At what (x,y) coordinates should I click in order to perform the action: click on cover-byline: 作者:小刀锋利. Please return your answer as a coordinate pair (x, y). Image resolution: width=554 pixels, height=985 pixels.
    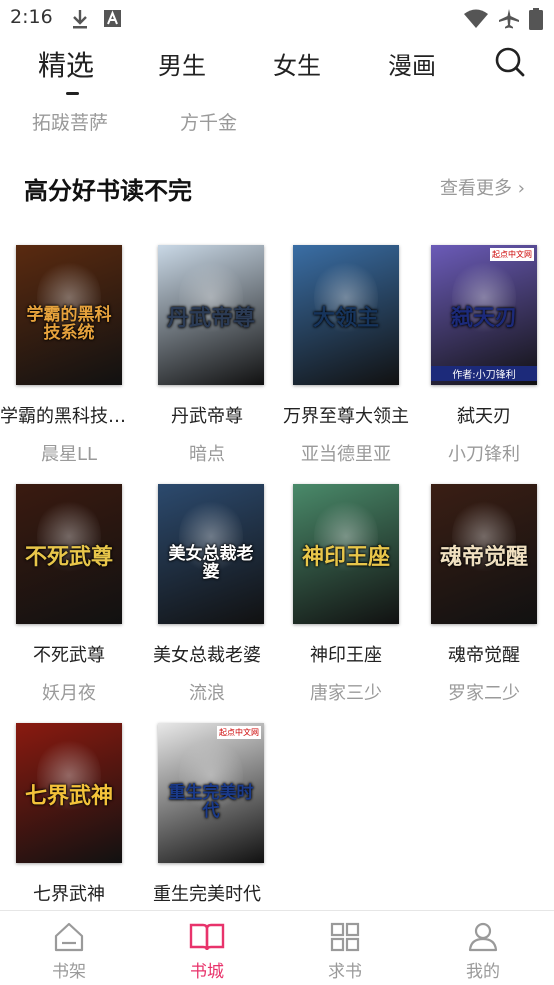
    Looking at the image, I should click on (484, 373).